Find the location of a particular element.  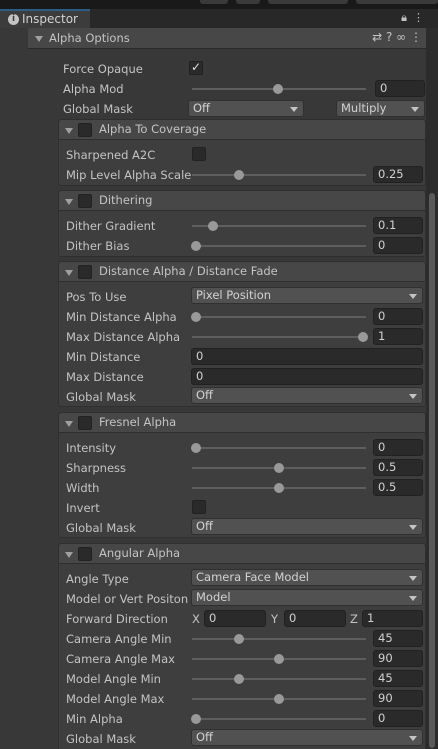

tab-inspector: i Inspector is located at coordinates (45, 18).